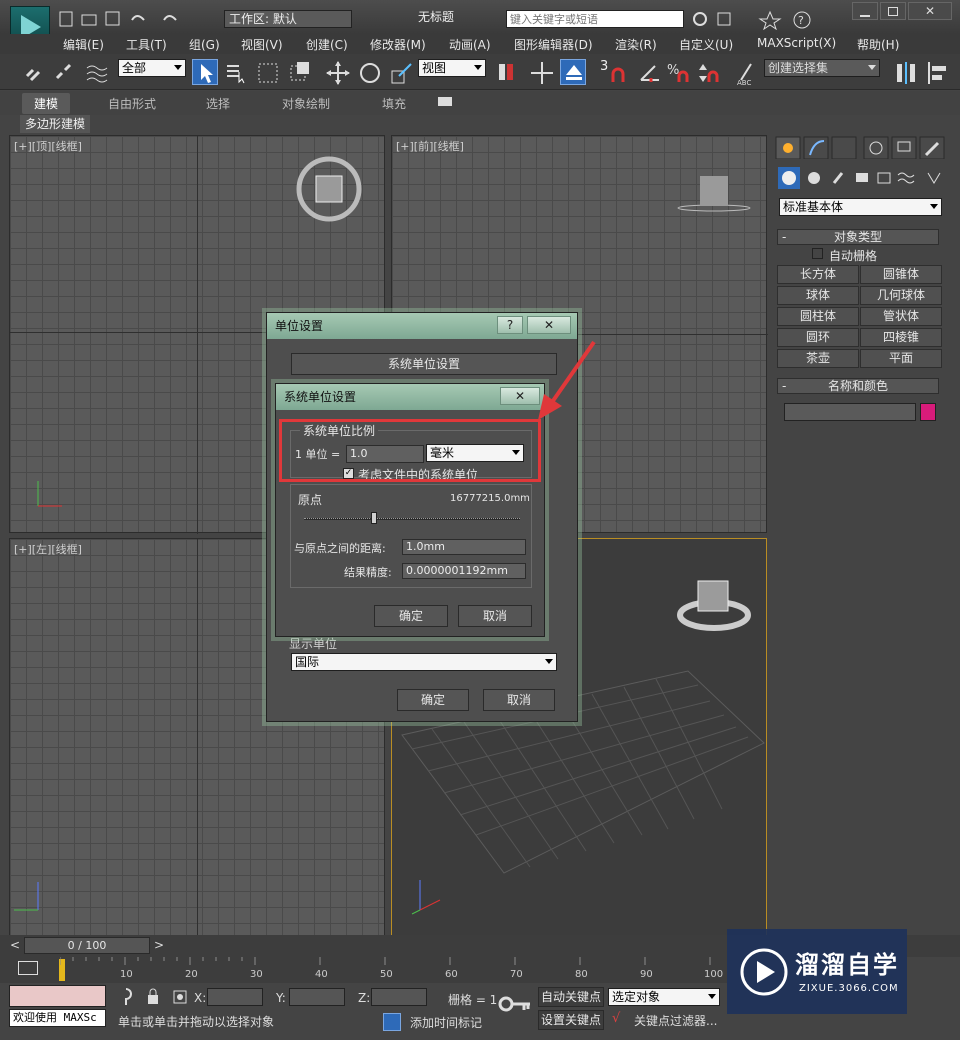 The width and height of the screenshot is (960, 1040). Describe the element at coordinates (864, 147) in the screenshot. I see `command-tabs` at that location.